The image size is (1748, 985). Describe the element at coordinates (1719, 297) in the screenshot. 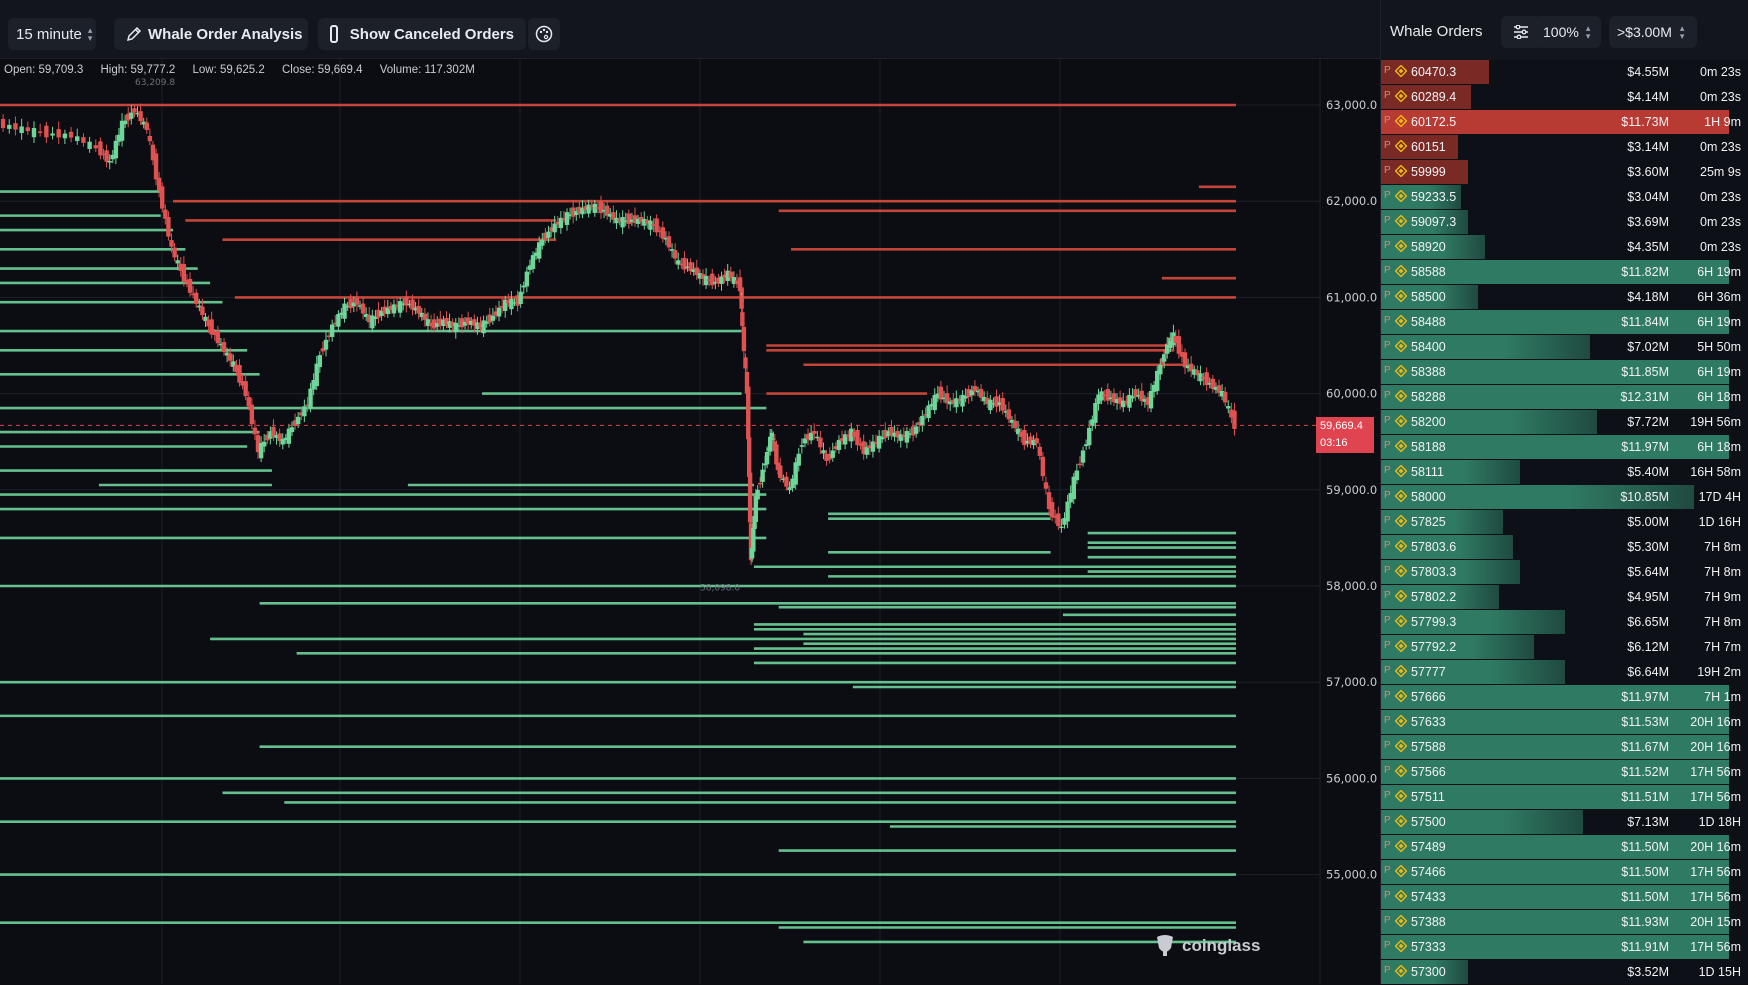

I see `order-age: 6H 36m` at that location.